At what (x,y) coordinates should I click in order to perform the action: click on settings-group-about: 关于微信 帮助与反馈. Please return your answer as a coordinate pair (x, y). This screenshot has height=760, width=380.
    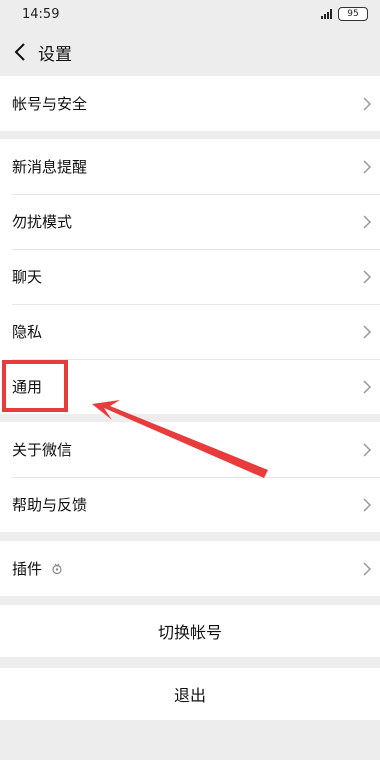
    Looking at the image, I should click on (190, 477).